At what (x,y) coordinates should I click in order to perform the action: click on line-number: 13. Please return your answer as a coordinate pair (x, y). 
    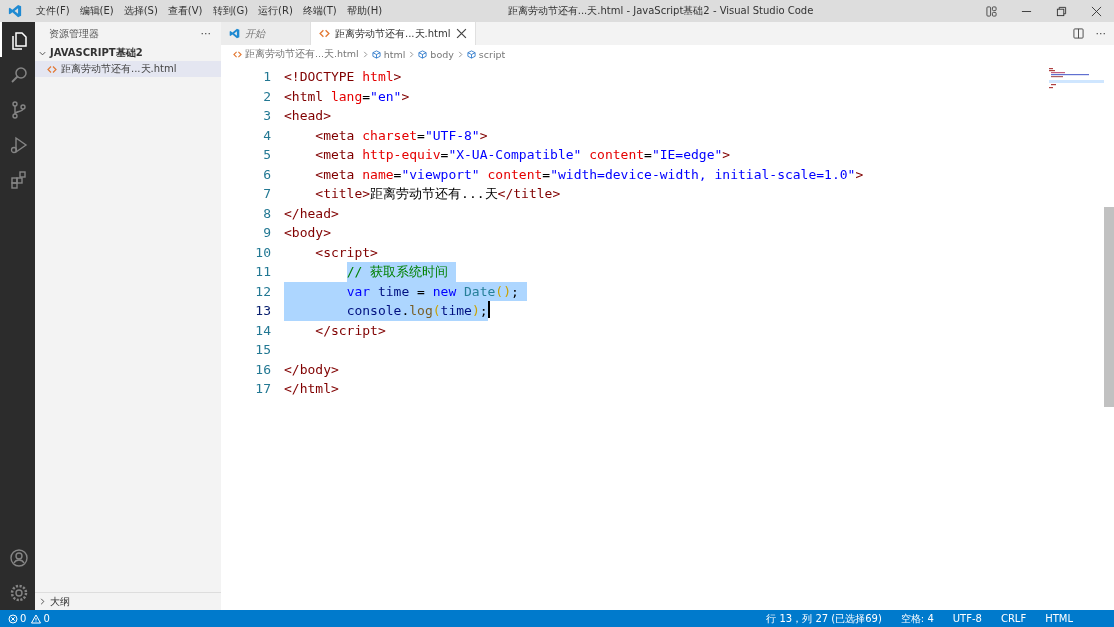
    Looking at the image, I should click on (262, 311).